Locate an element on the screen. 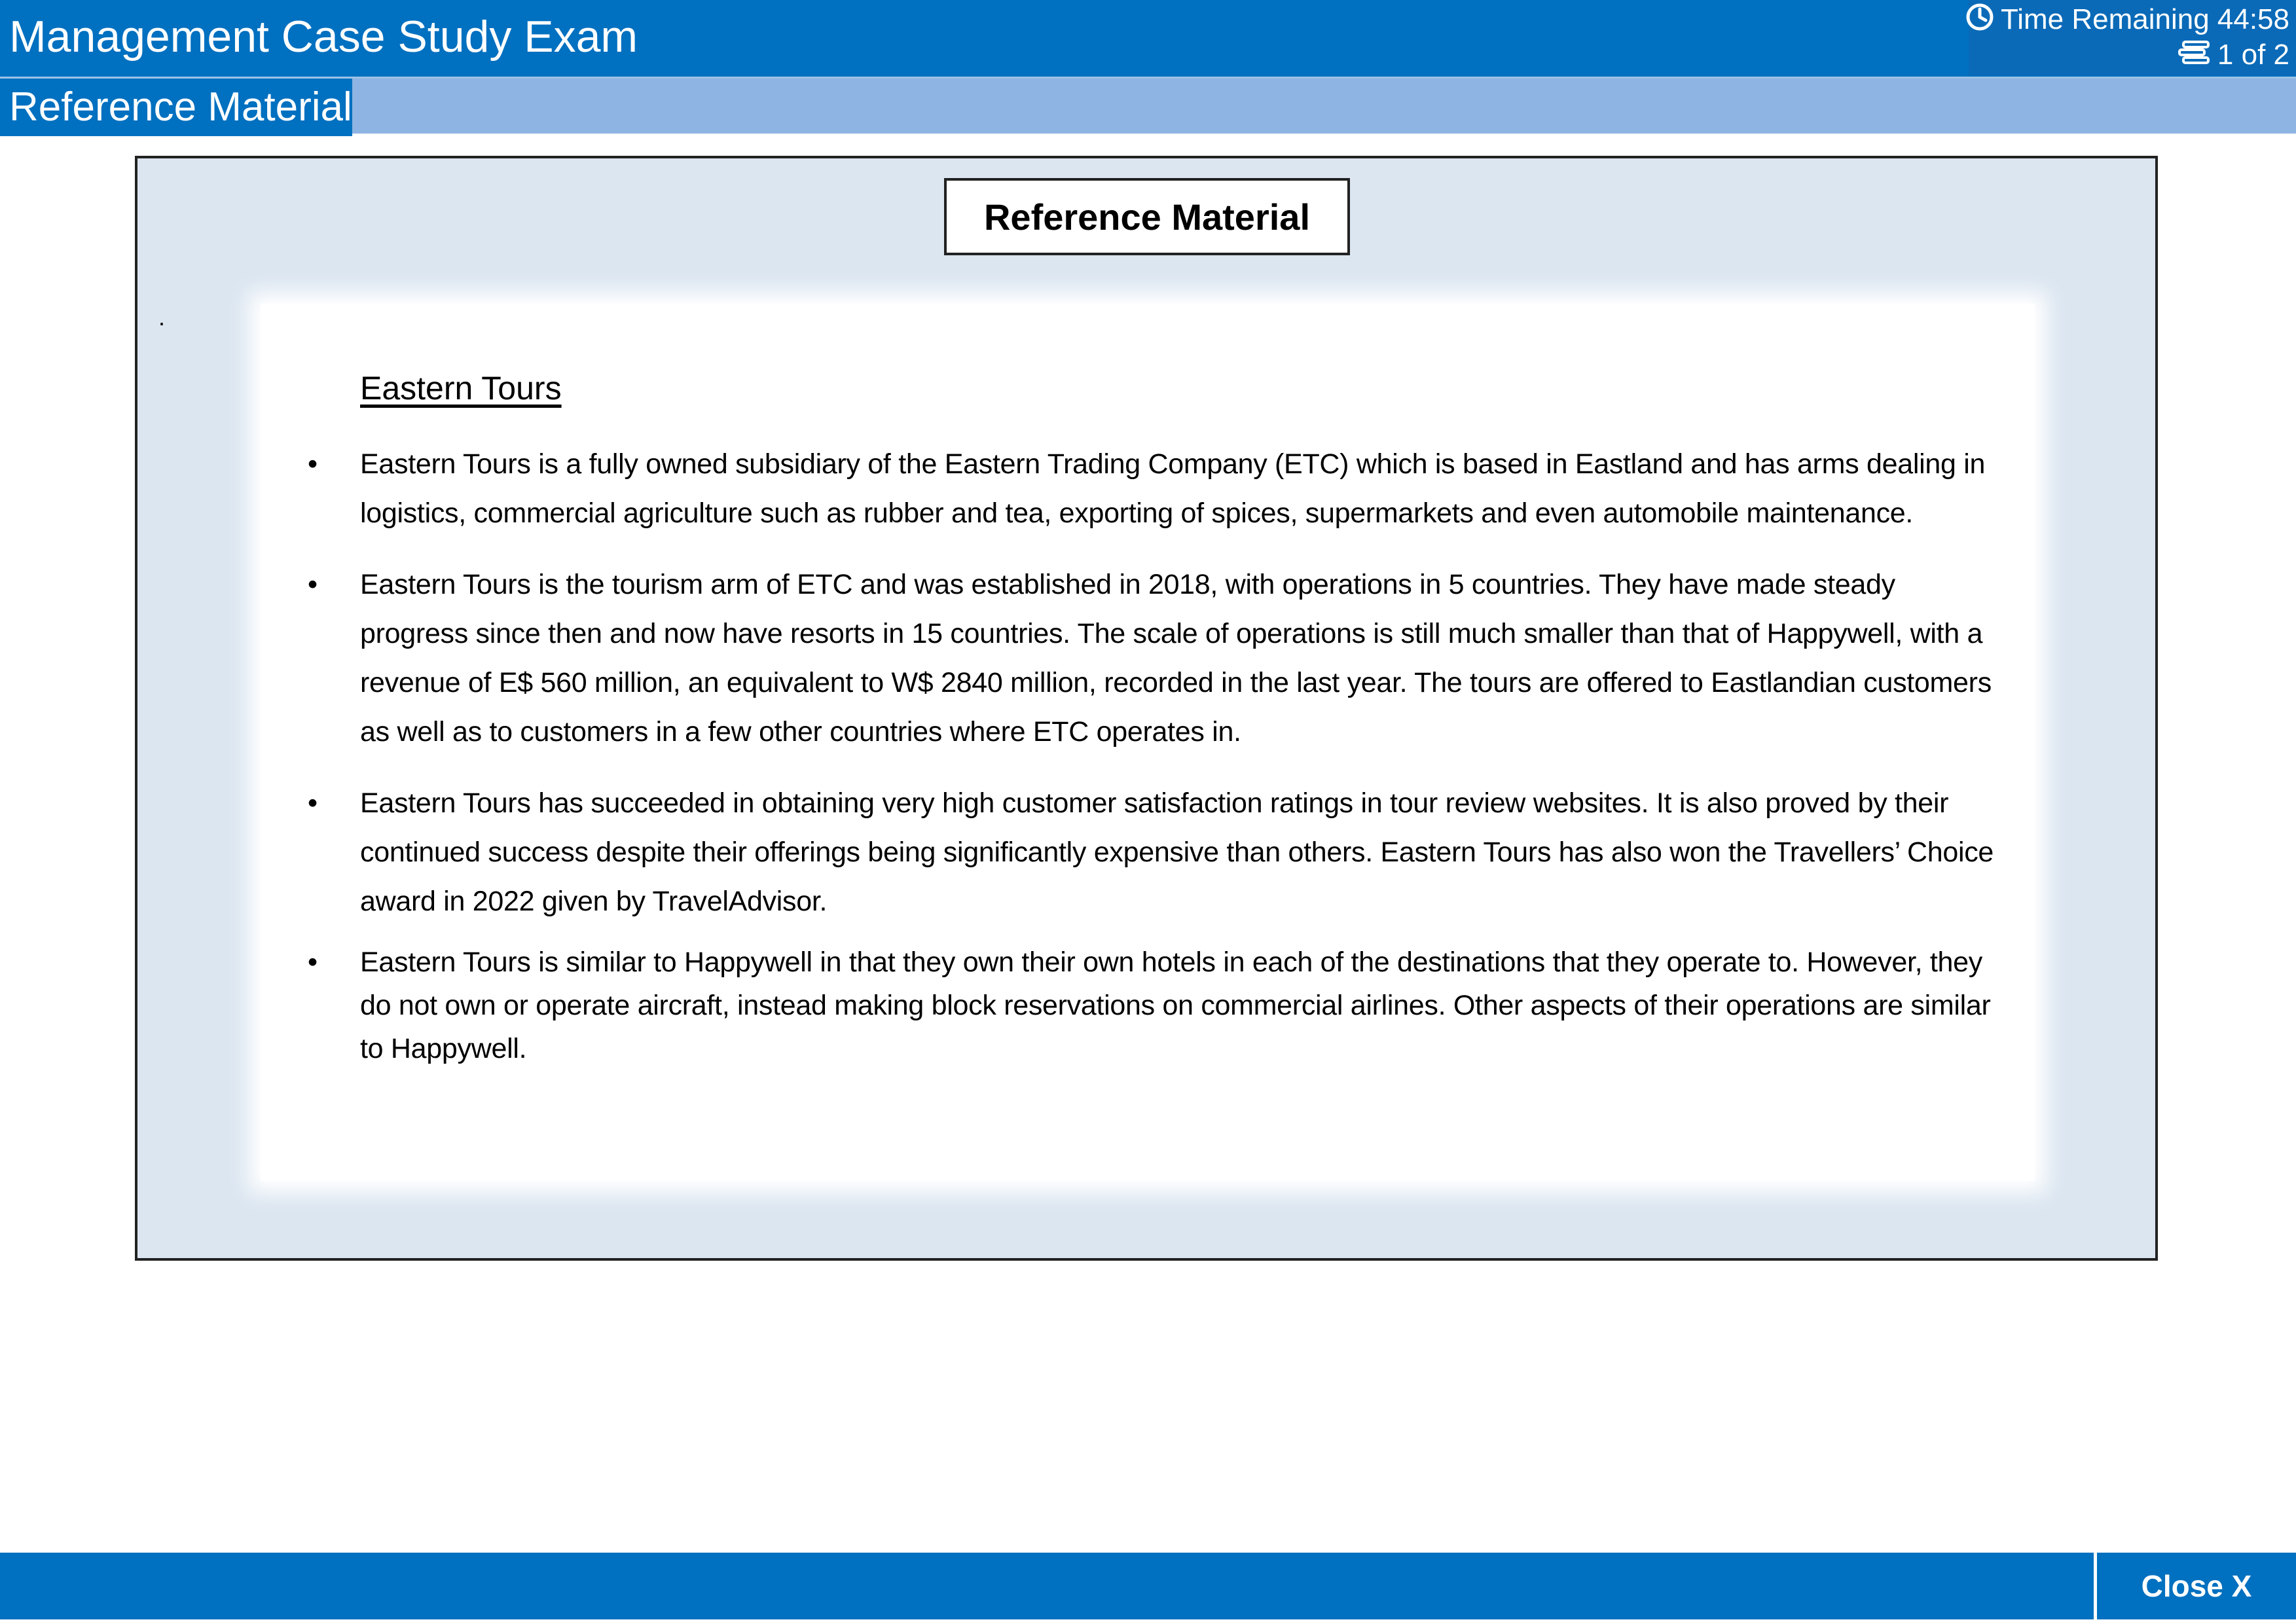 Image resolution: width=2296 pixels, height=1624 pixels. time-remaining: Time Remaining 44:58 is located at coordinates (2127, 20).